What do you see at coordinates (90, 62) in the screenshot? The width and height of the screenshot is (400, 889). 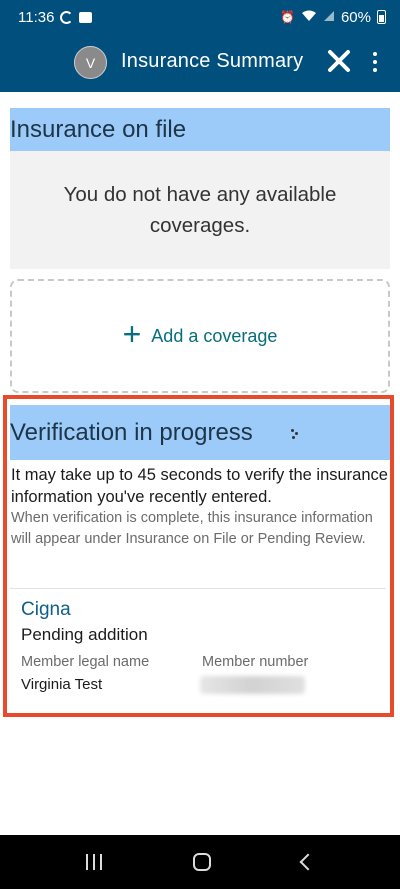 I see `avatar: V` at bounding box center [90, 62].